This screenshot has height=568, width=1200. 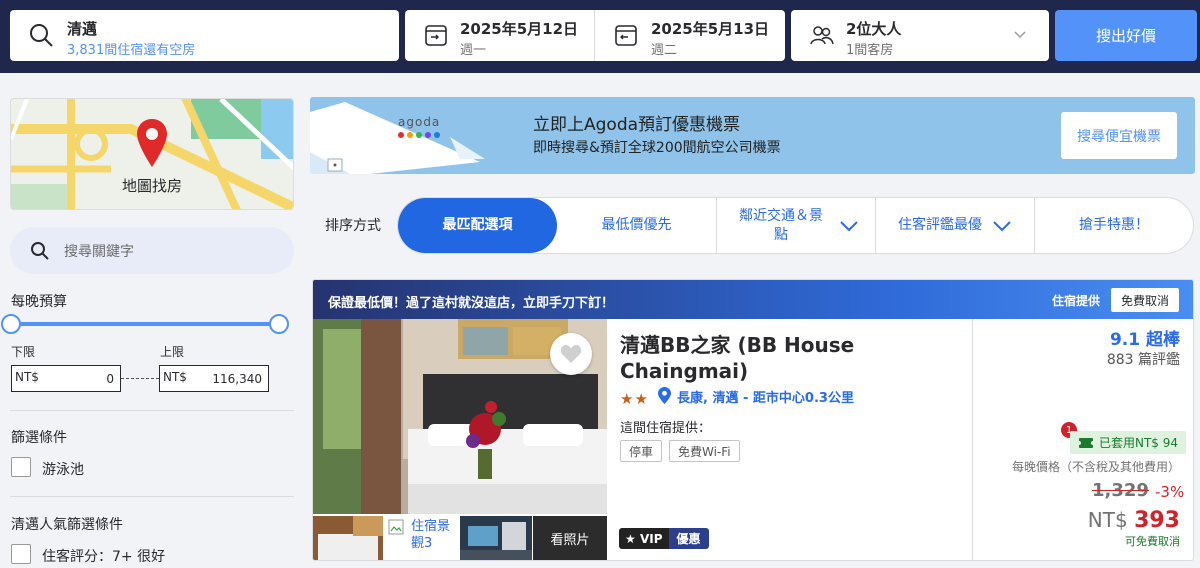 What do you see at coordinates (920, 35) in the screenshot?
I see `guests-field: 2位大人 1間客房` at bounding box center [920, 35].